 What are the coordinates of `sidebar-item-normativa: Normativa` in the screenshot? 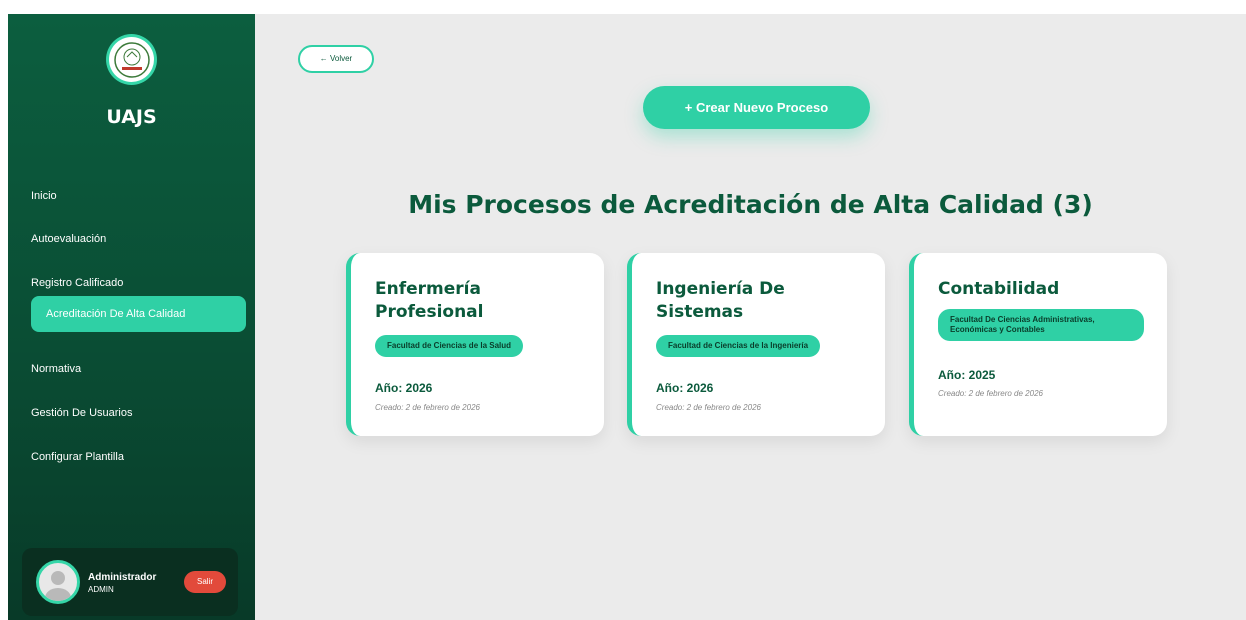 It's located at (56, 369).